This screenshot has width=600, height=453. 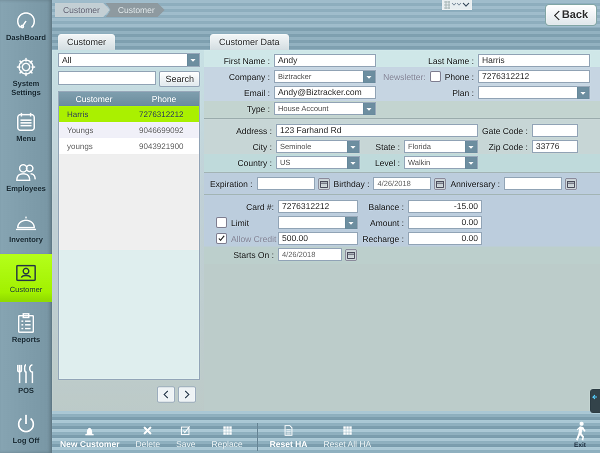 What do you see at coordinates (459, 77) in the screenshot?
I see `field-label: Phone :` at bounding box center [459, 77].